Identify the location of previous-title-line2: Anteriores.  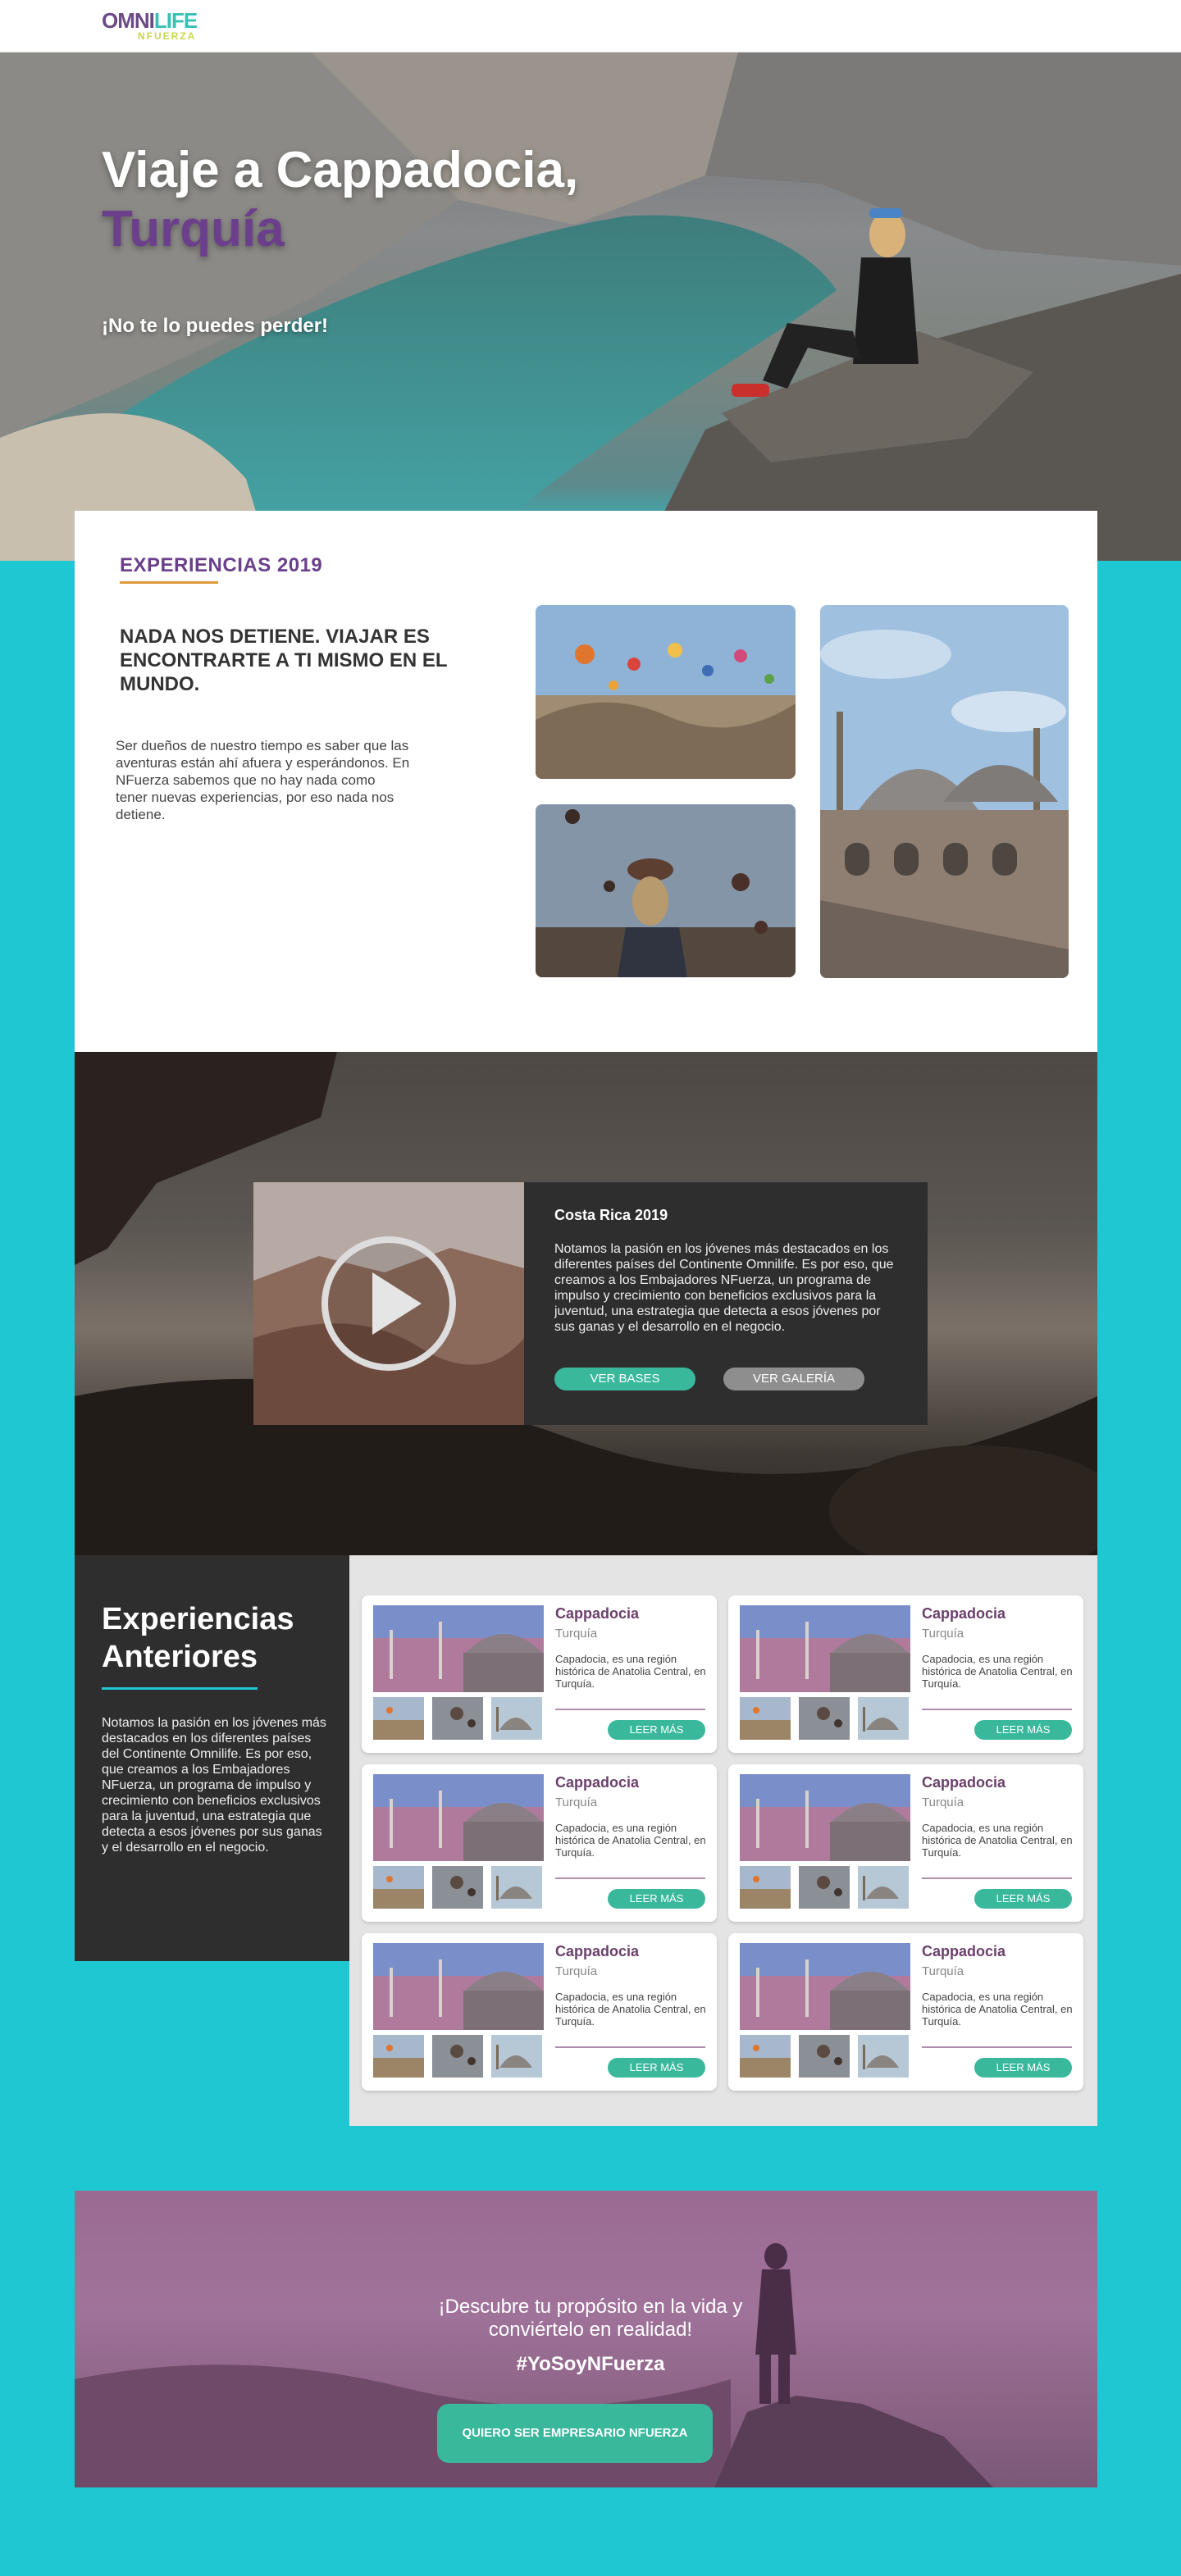
(180, 1657).